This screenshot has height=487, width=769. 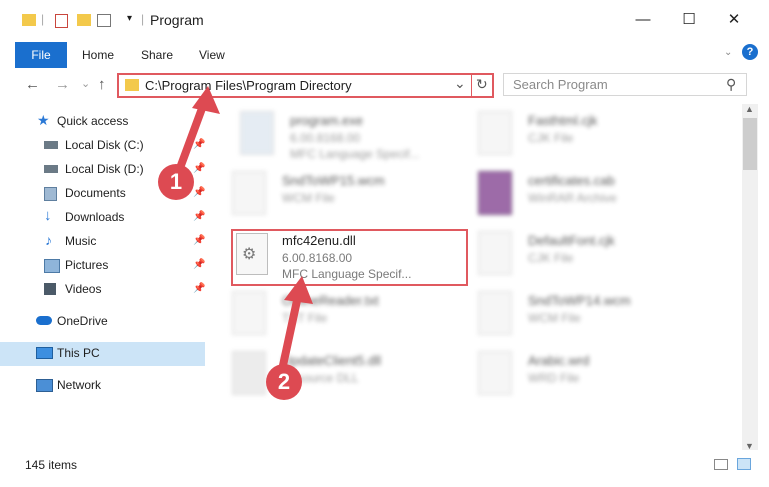 I want to click on callout-1: 1, so click(x=176, y=182).